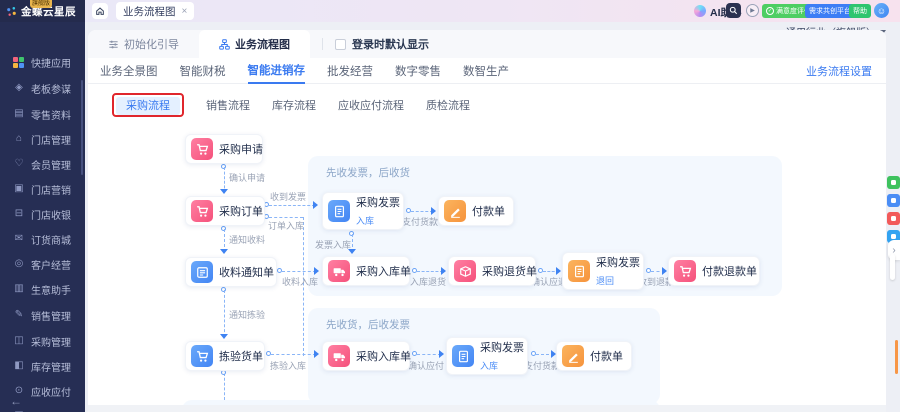  Describe the element at coordinates (19, 263) in the screenshot. I see `customer-icon: ◎` at that location.